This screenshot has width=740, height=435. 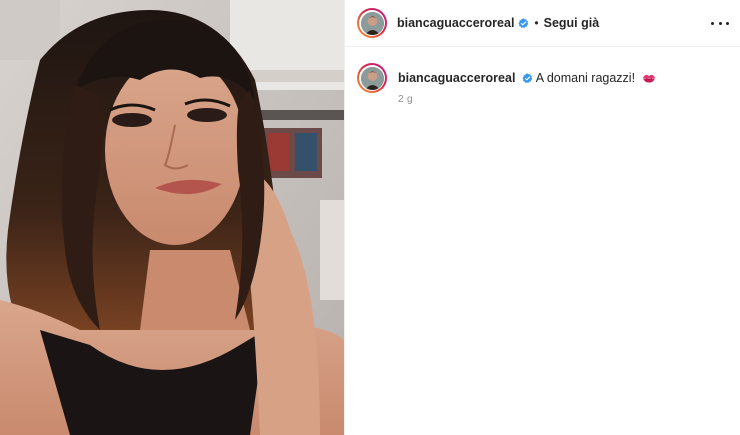 What do you see at coordinates (456, 78) in the screenshot?
I see `caption-username-link: biancaguacceroreal` at bounding box center [456, 78].